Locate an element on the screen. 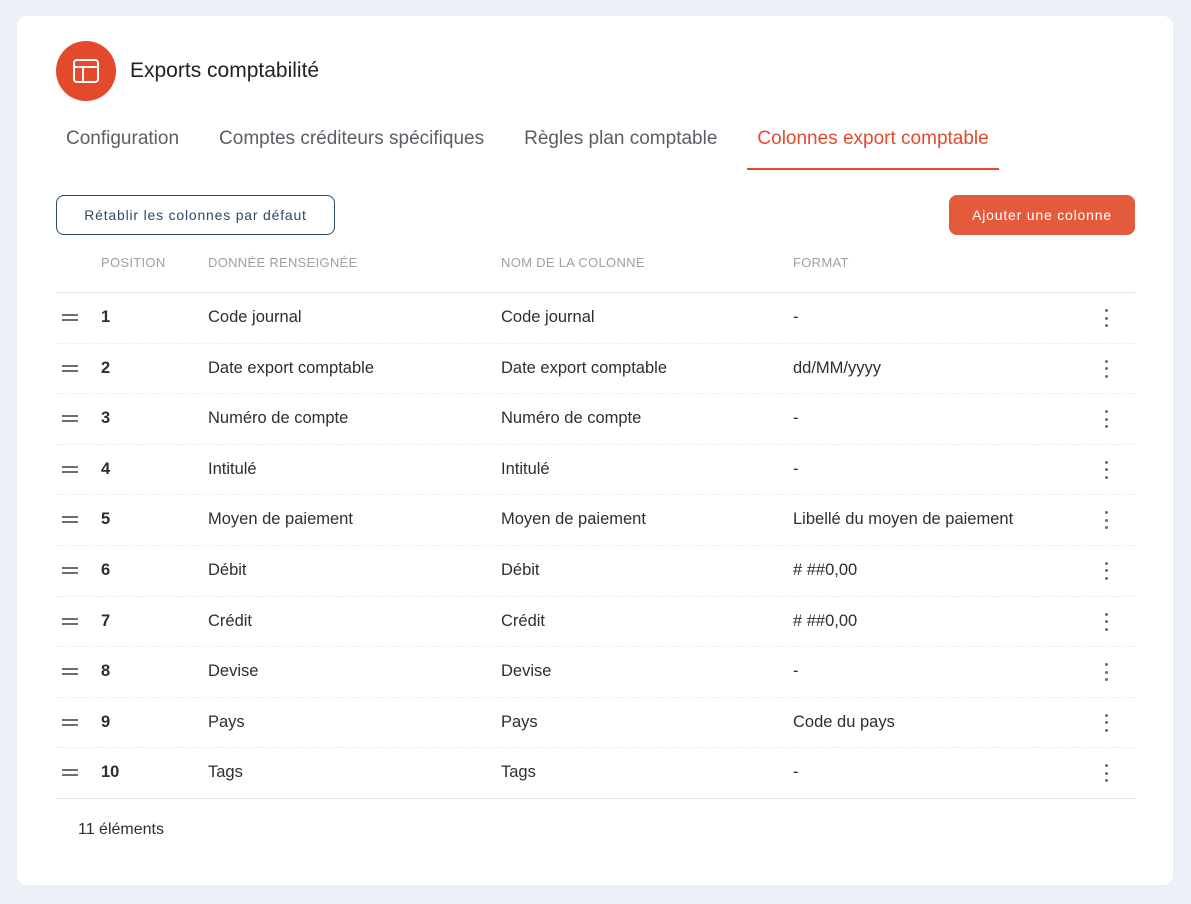 The width and height of the screenshot is (1191, 904). cell-position: 8 is located at coordinates (106, 671).